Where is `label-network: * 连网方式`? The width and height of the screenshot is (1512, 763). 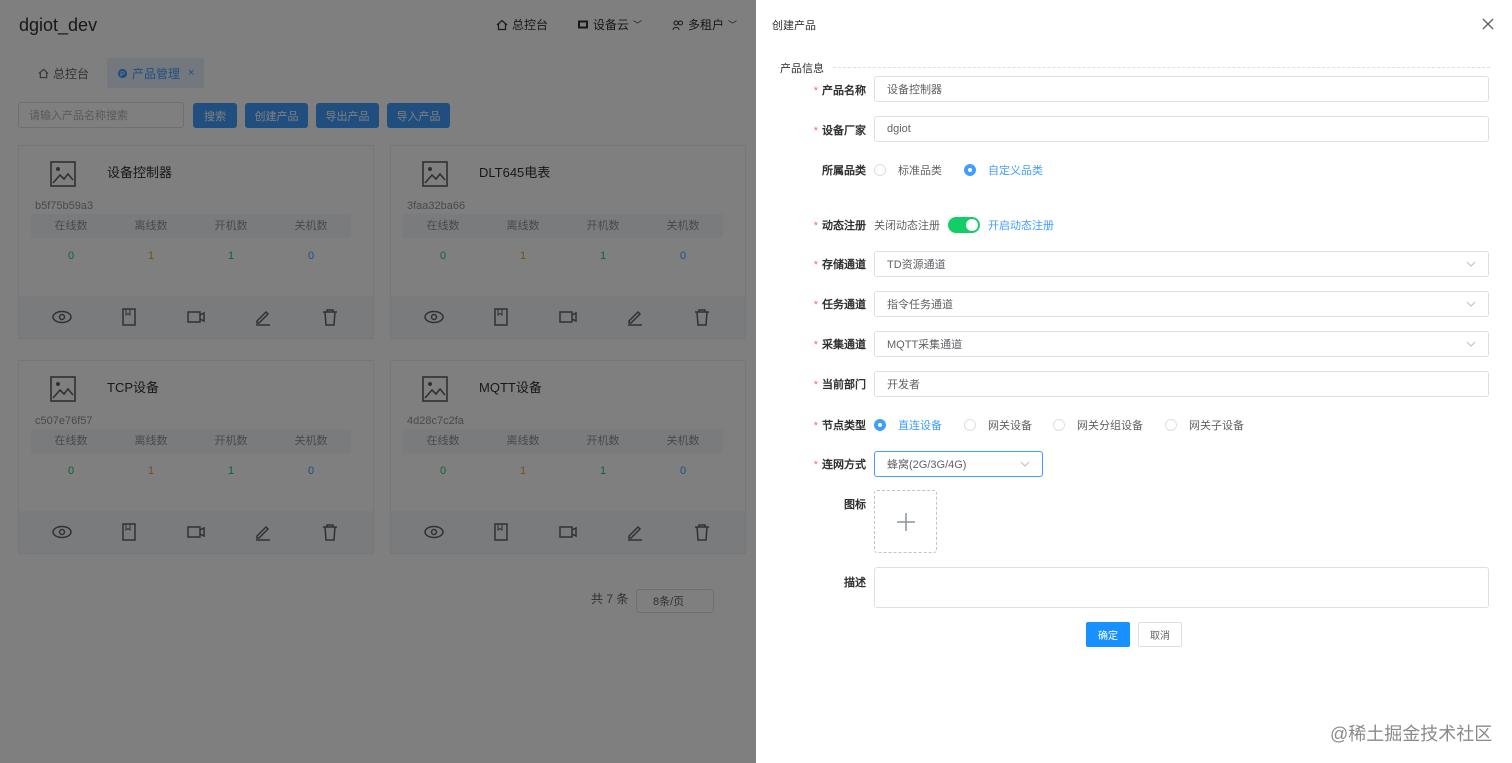
label-network: * 连网方式 is located at coordinates (839, 465).